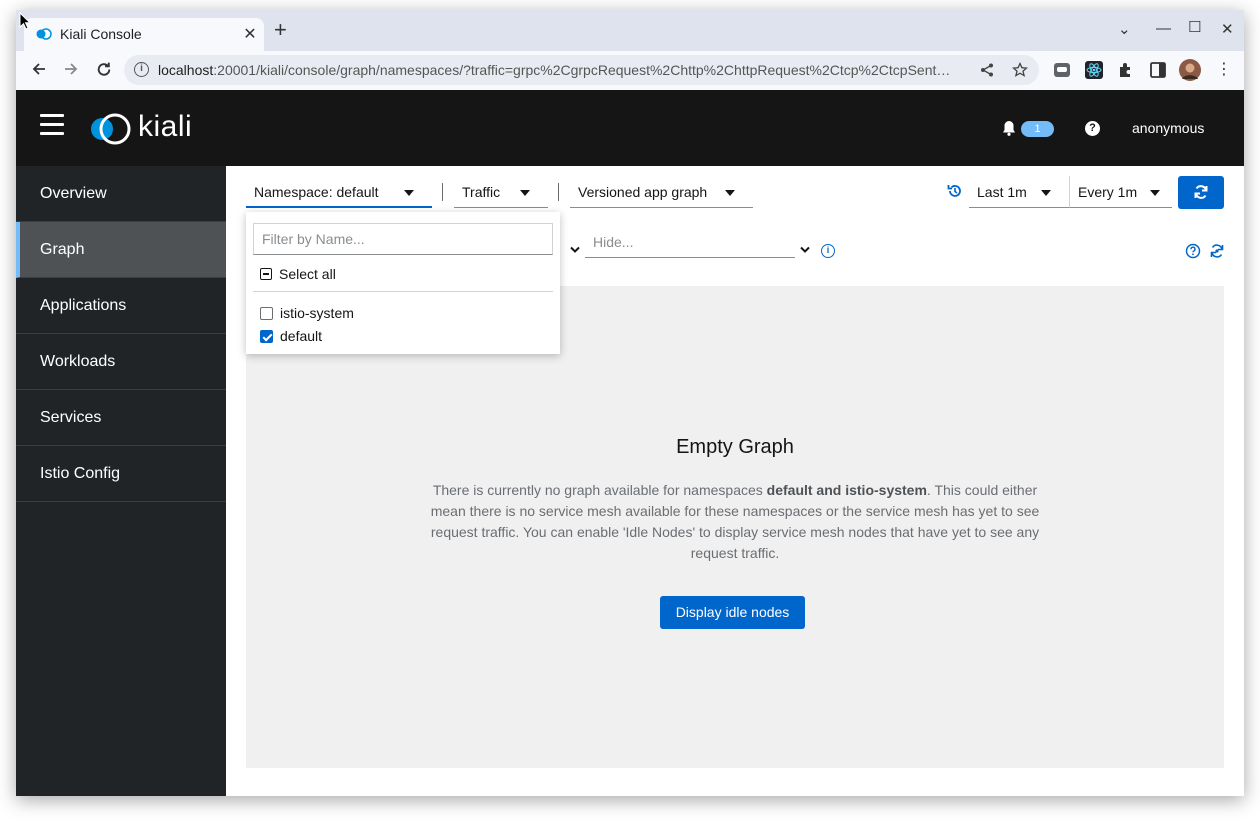 This screenshot has height=828, width=1260. I want to click on browser-menu-icon: ⋮, so click(1224, 69).